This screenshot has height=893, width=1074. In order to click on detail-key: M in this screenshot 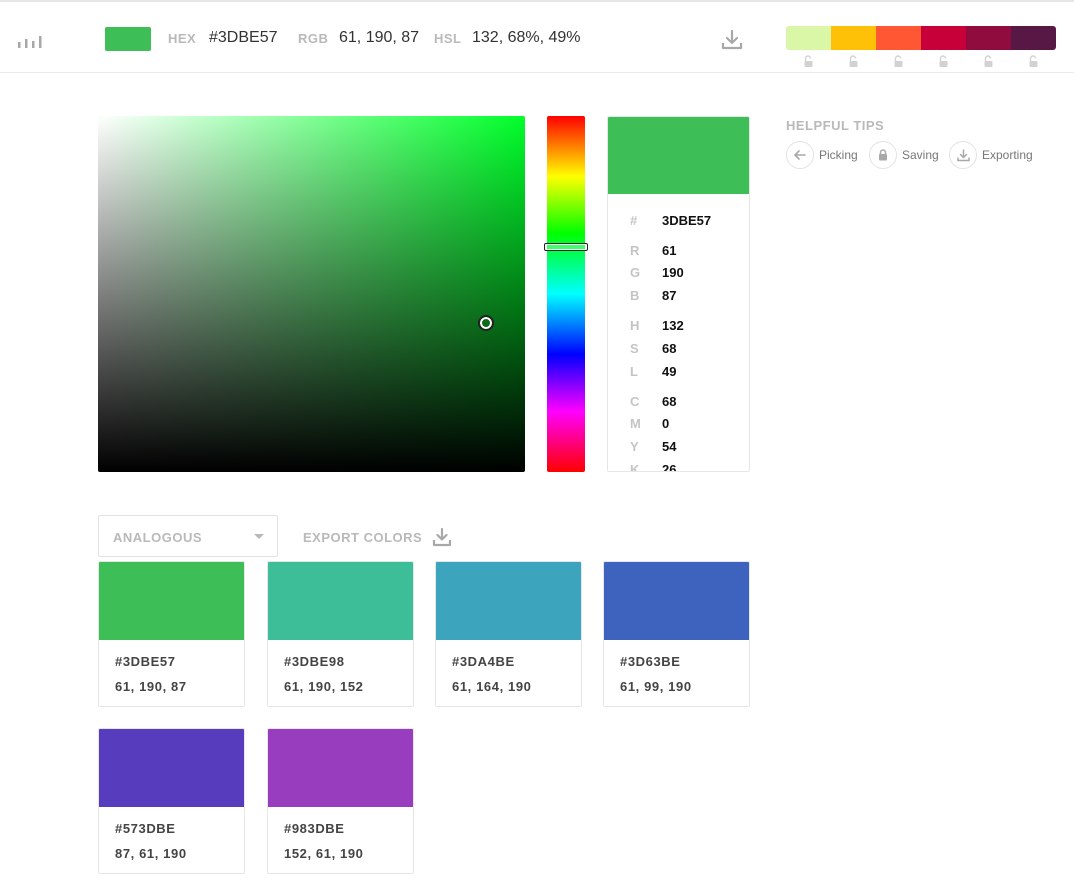, I will do `click(635, 423)`.